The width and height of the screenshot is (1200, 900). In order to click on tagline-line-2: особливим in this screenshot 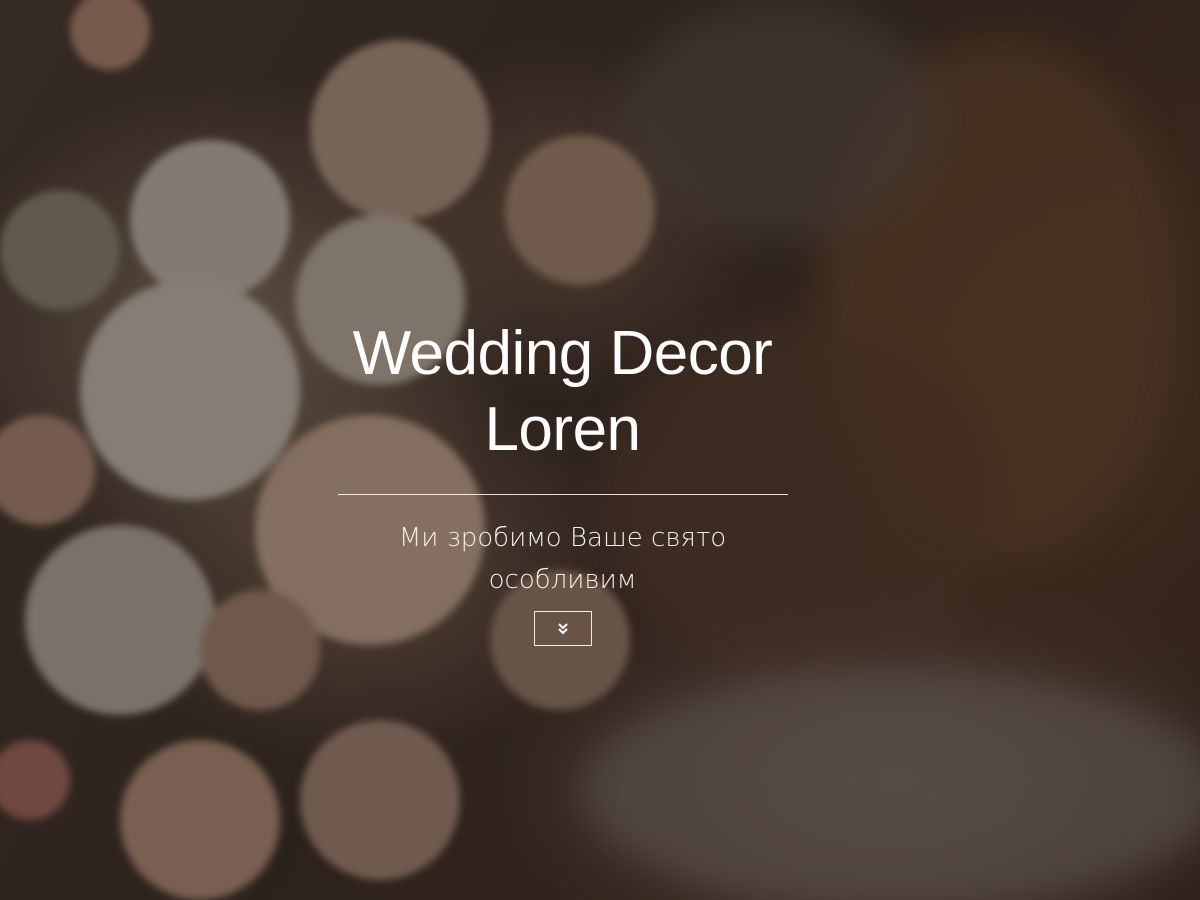, I will do `click(562, 580)`.